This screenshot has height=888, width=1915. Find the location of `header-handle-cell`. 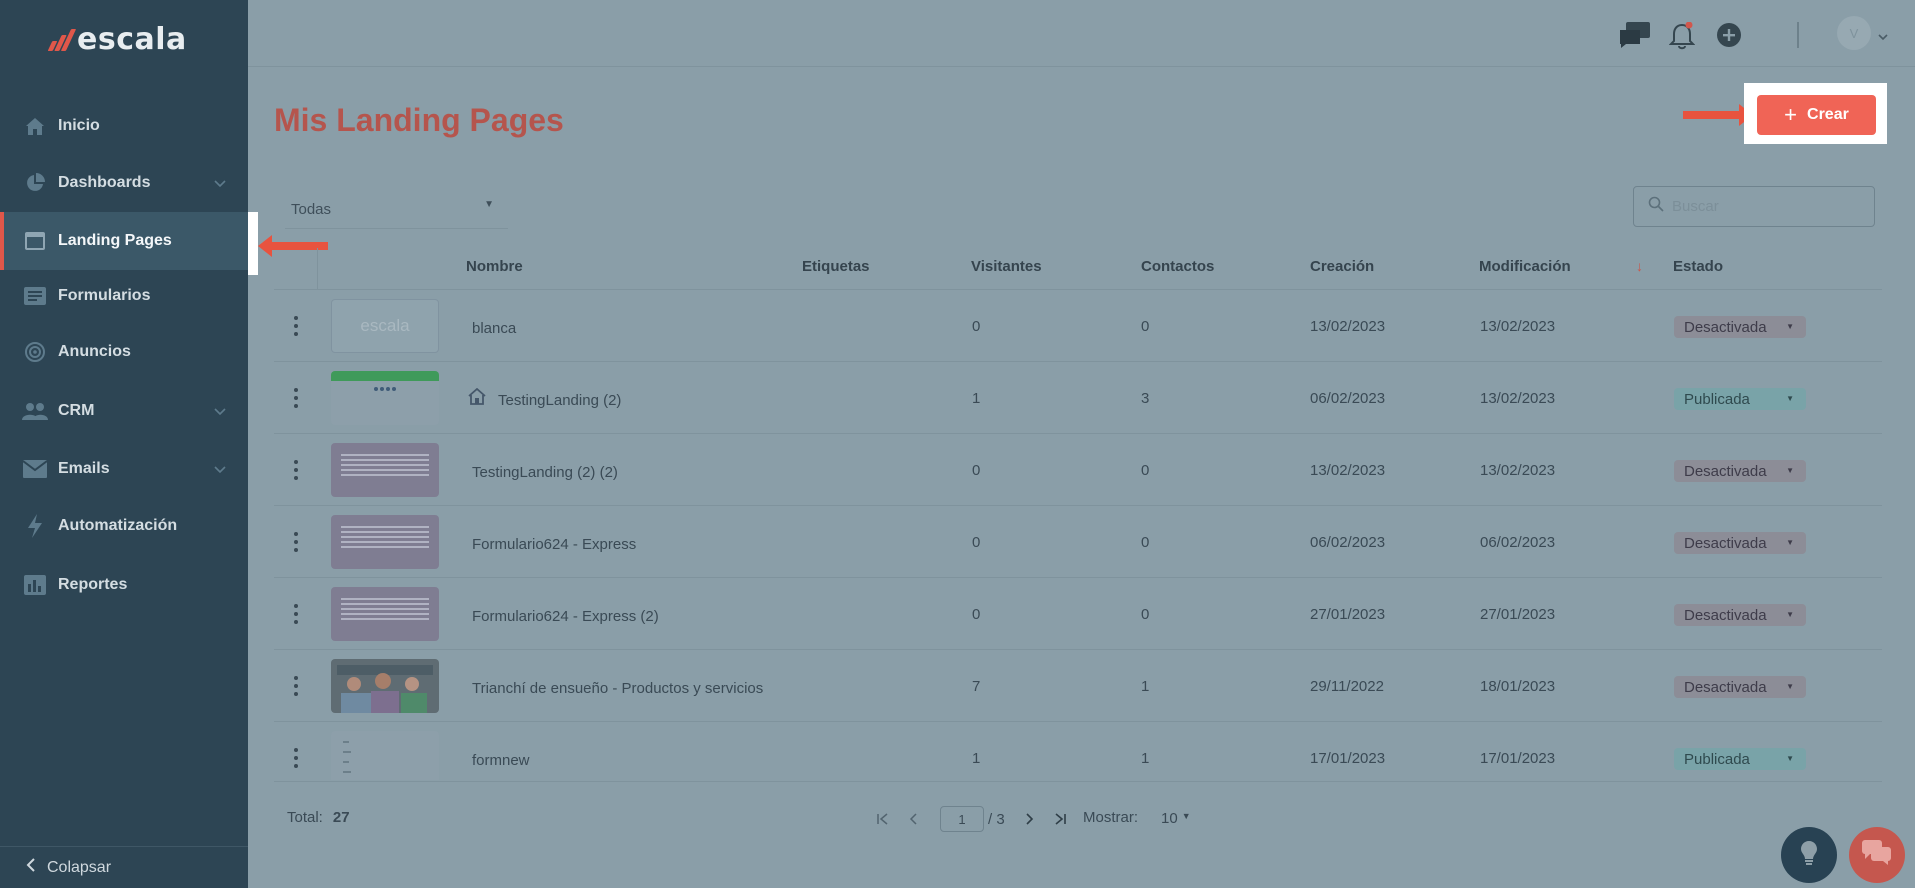

header-handle-cell is located at coordinates (296, 269).